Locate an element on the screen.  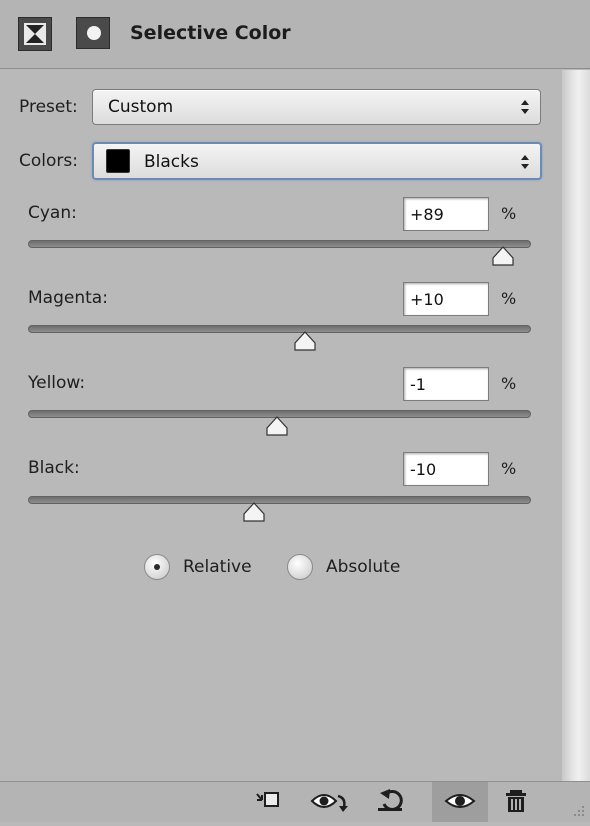
relative-label: Relative is located at coordinates (217, 567).